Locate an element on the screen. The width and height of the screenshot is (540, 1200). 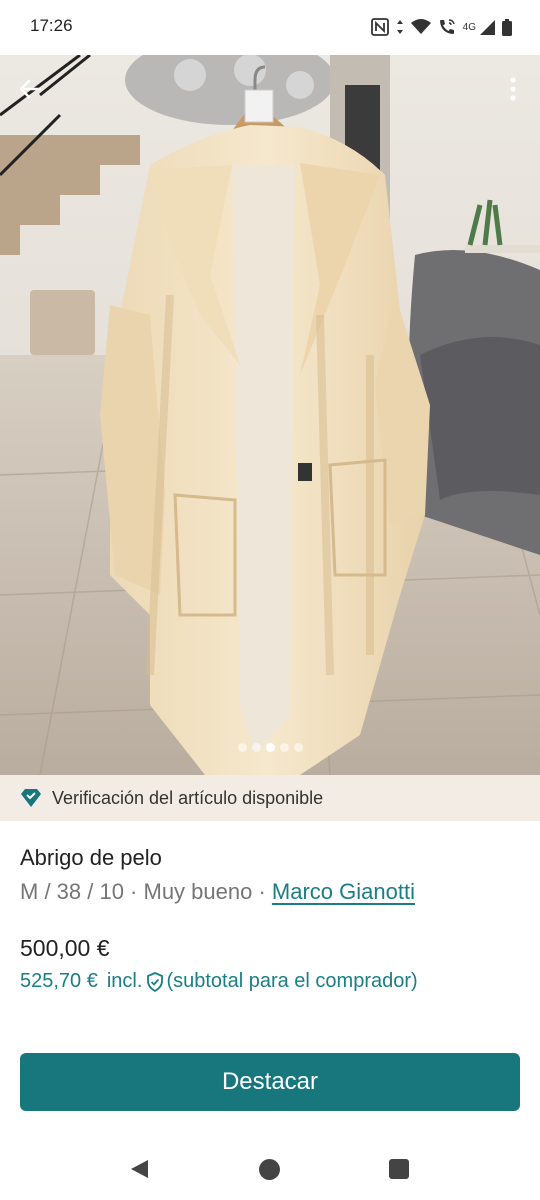
item-title: Abrigo de pelo is located at coordinates (91, 857).